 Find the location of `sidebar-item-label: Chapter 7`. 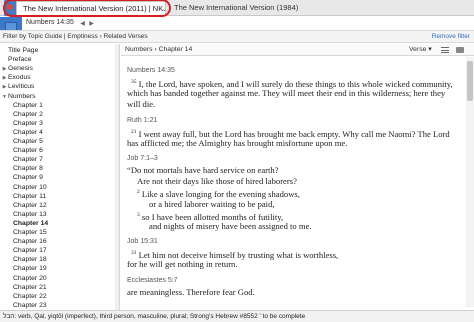

sidebar-item-label: Chapter 7 is located at coordinates (28, 160).